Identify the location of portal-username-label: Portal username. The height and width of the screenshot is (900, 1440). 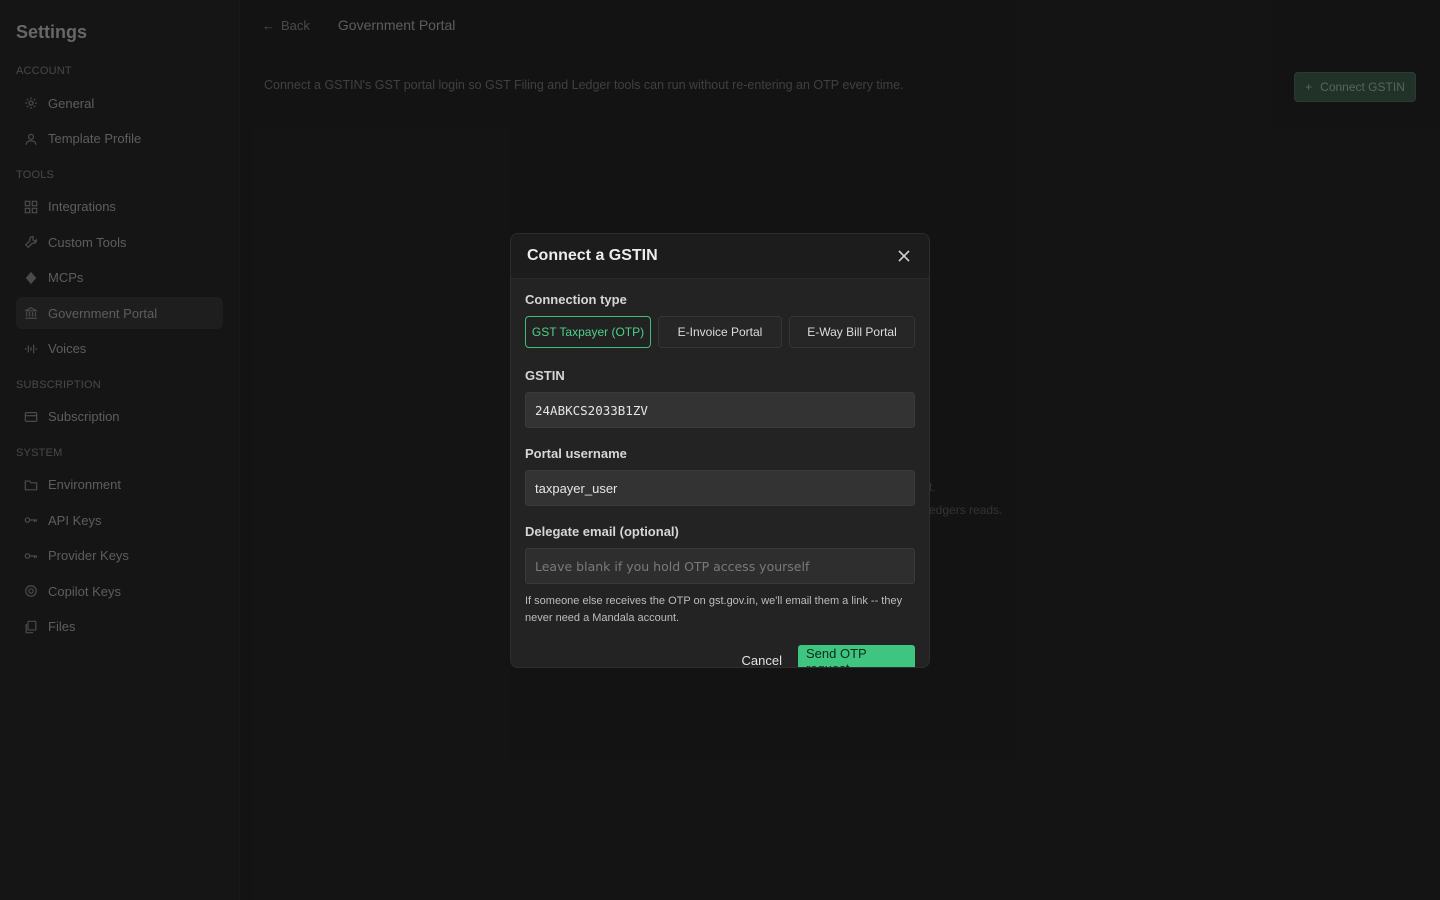
(576, 453).